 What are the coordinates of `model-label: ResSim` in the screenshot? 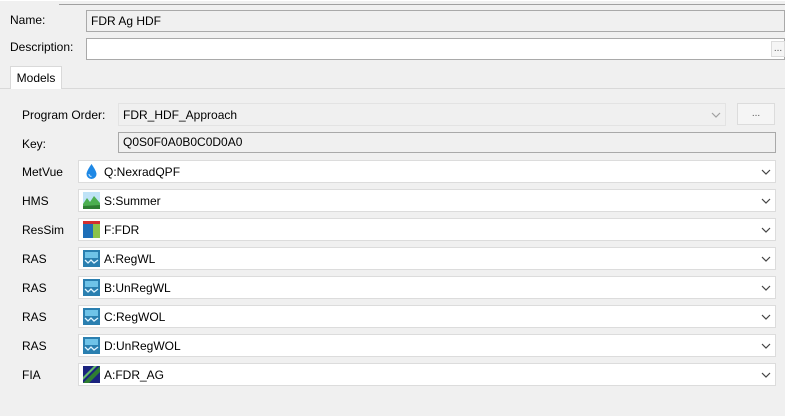 It's located at (43, 230).